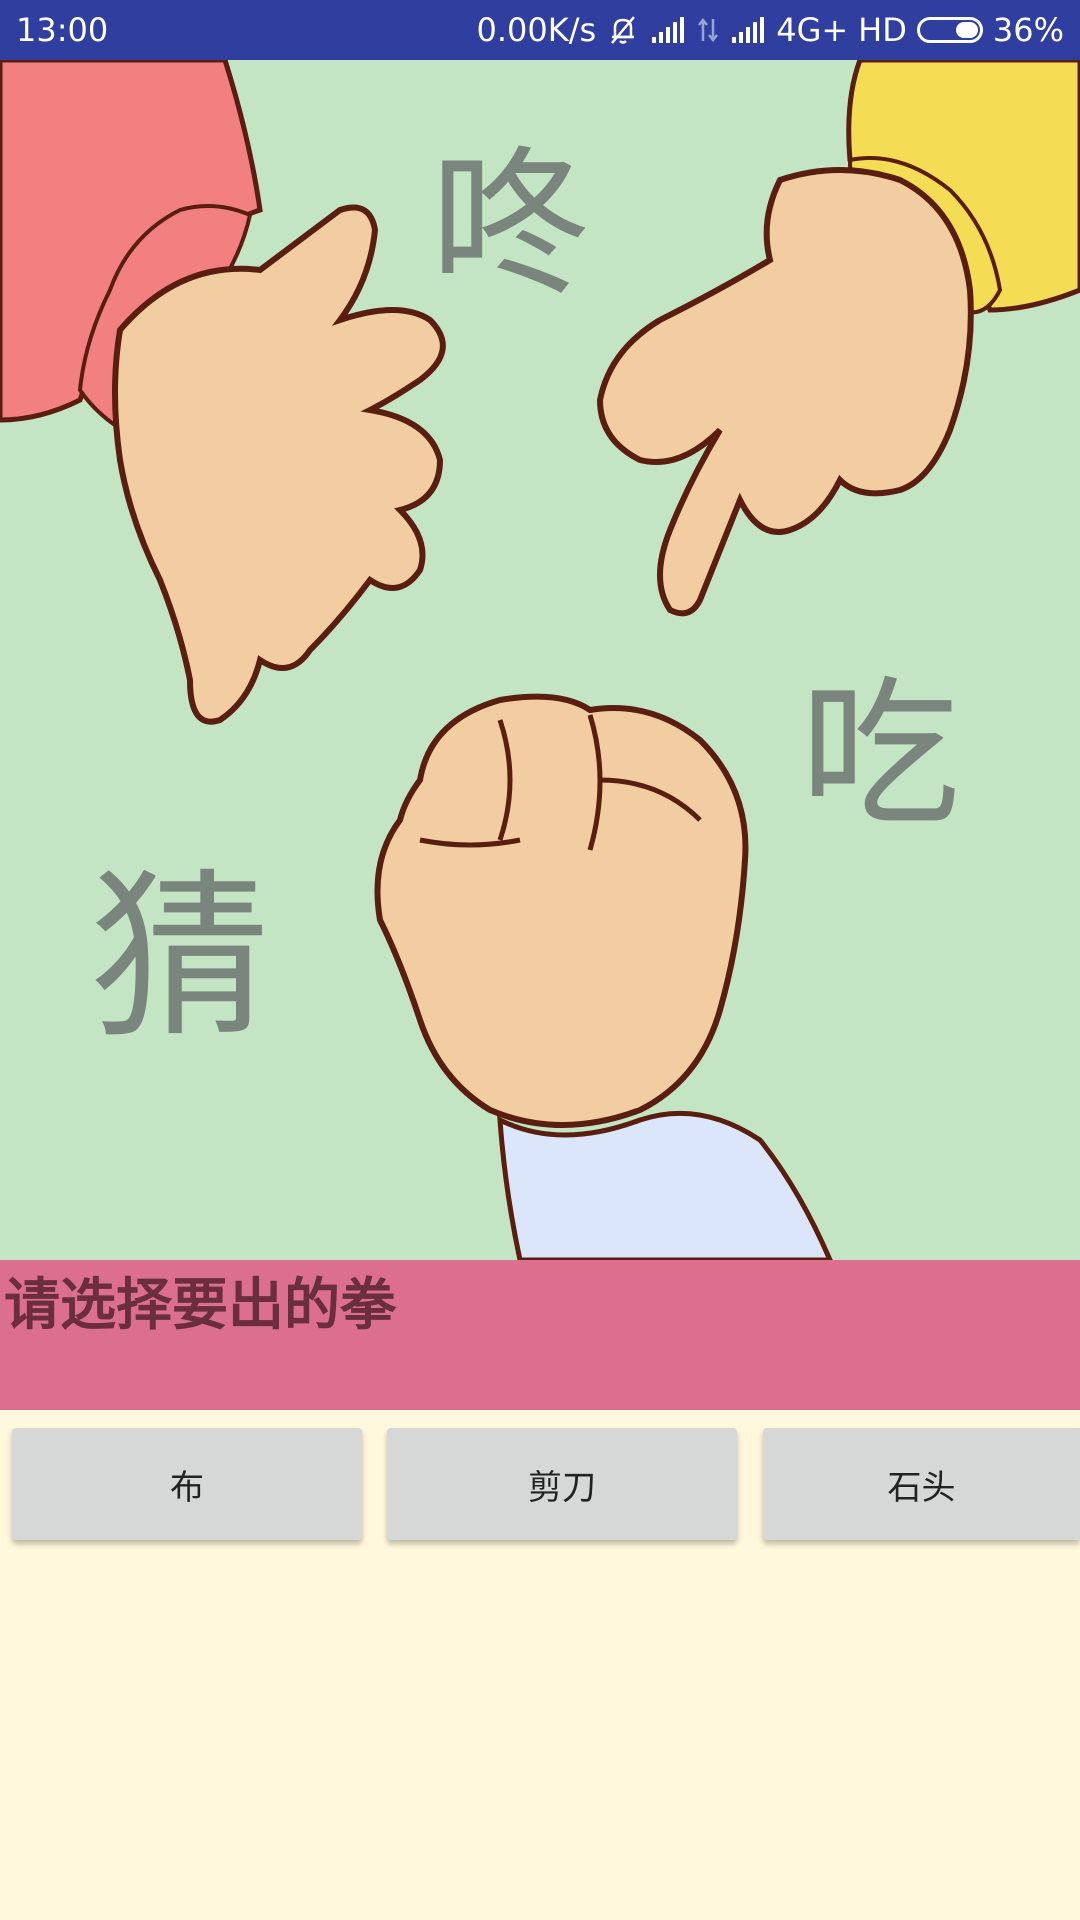  Describe the element at coordinates (180, 958) in the screenshot. I see `illustration-char-cai: 猜` at that location.